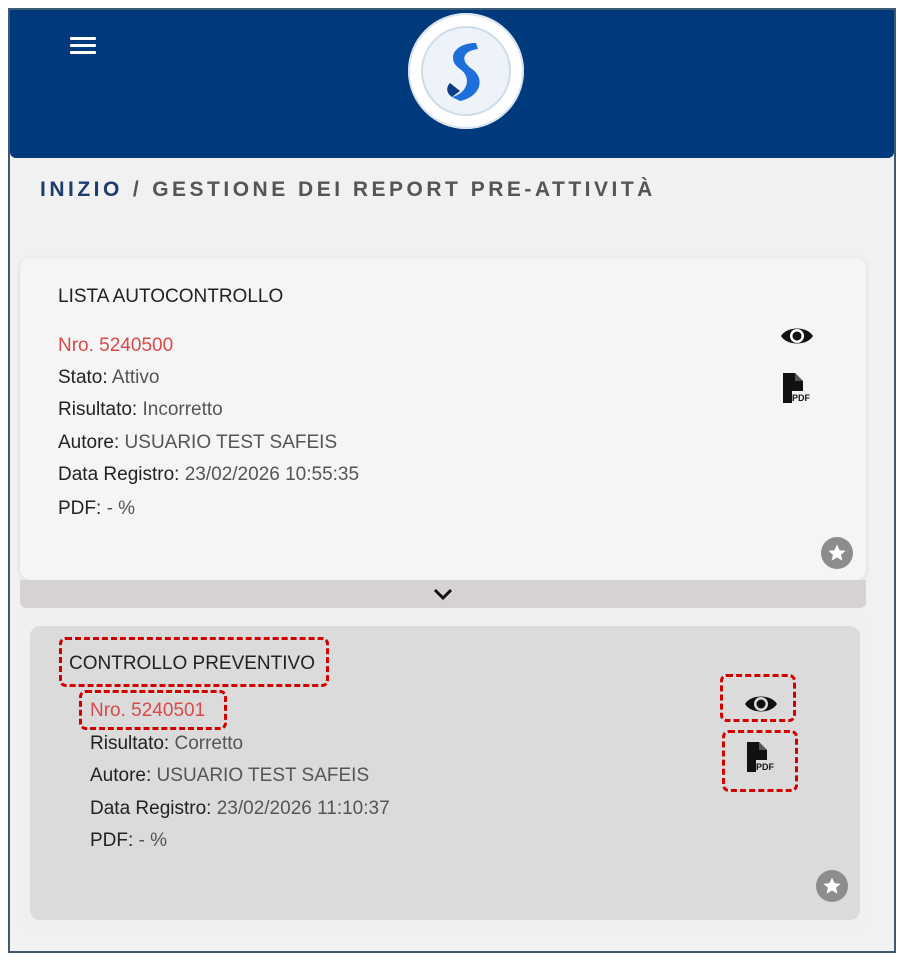 This screenshot has width=909, height=961. What do you see at coordinates (83, 377) in the screenshot?
I see `field-label: Stato:` at bounding box center [83, 377].